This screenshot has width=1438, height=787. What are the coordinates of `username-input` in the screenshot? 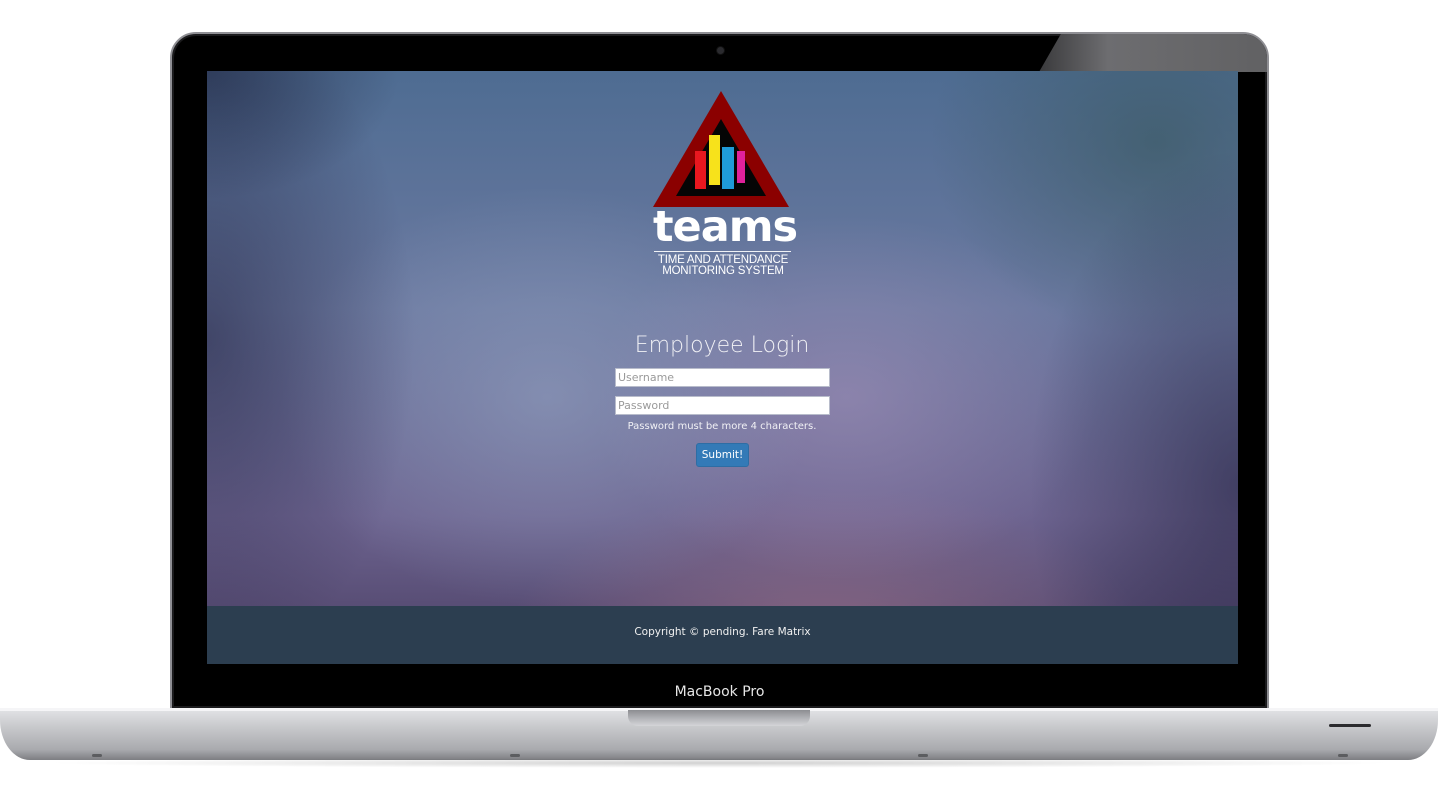 It's located at (722, 377).